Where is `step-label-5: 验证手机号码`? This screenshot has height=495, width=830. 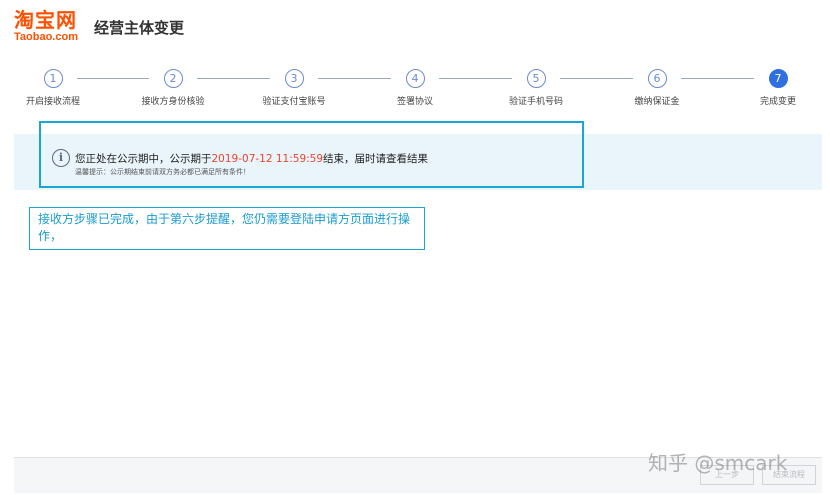 step-label-5: 验证手机号码 is located at coordinates (536, 102).